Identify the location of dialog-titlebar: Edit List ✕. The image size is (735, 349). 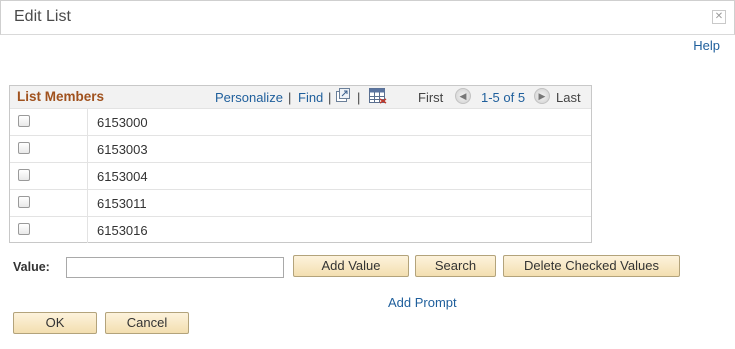
(367, 17).